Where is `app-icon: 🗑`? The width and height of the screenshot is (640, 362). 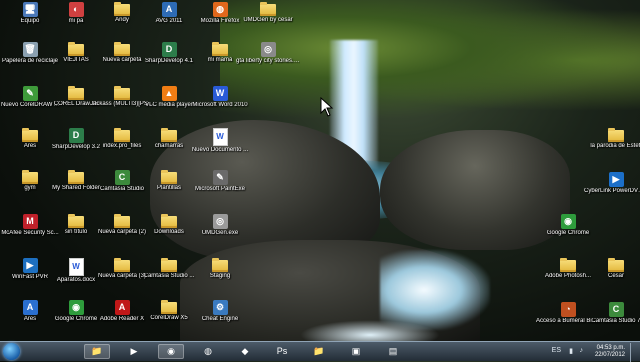 app-icon: 🗑 is located at coordinates (30, 49).